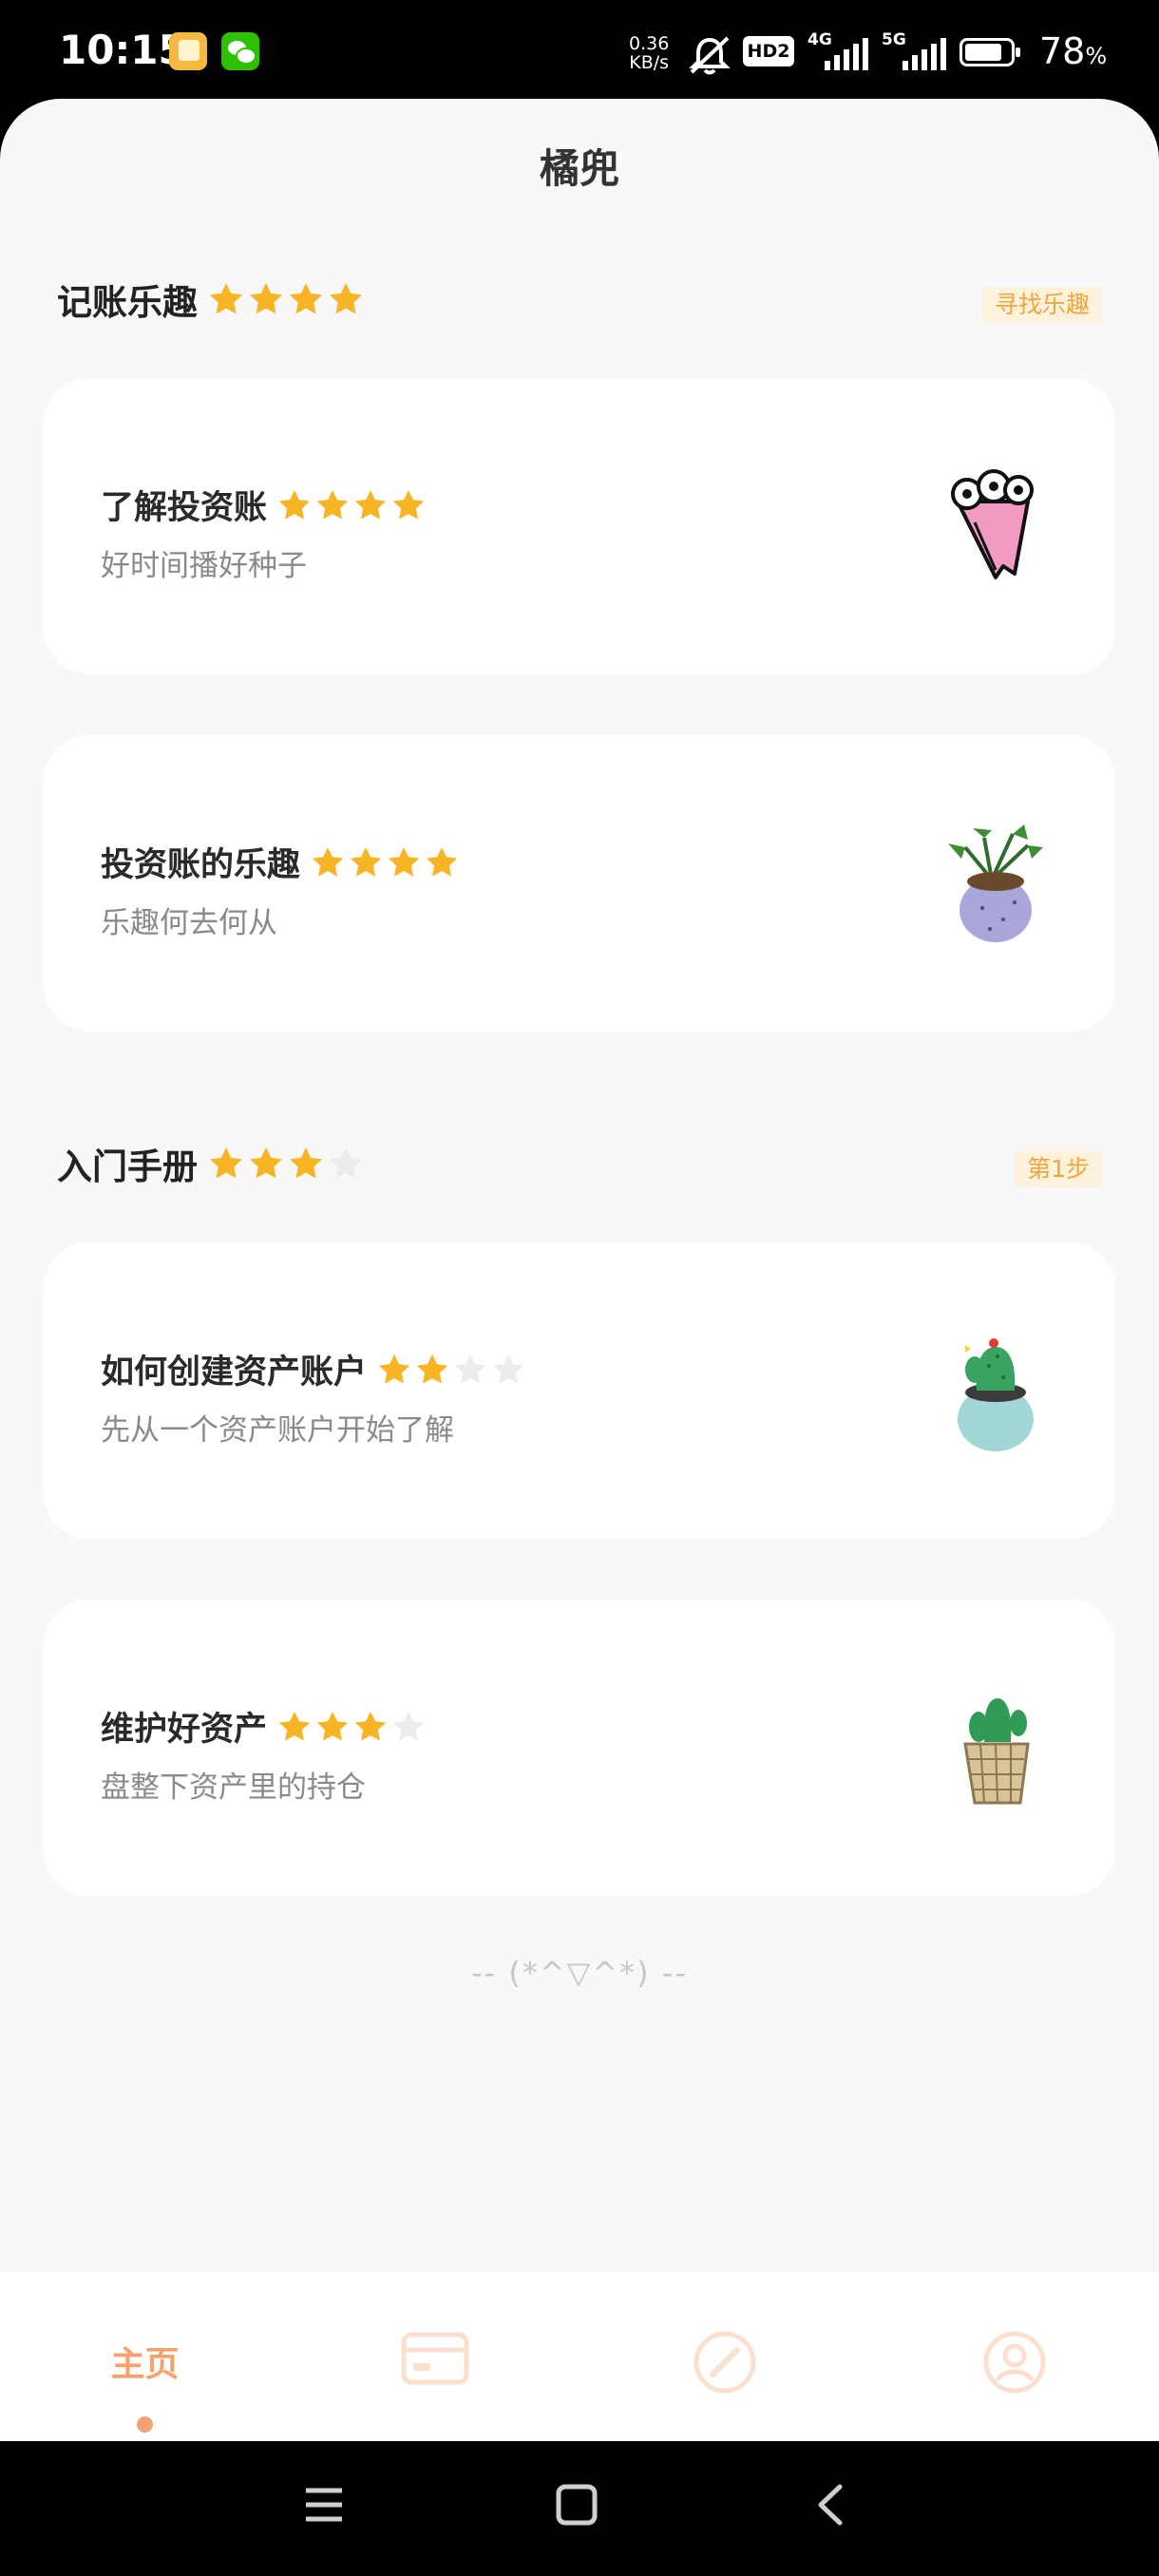 Image resolution: width=1159 pixels, height=2576 pixels. What do you see at coordinates (710, 55) in the screenshot?
I see `mute-icon` at bounding box center [710, 55].